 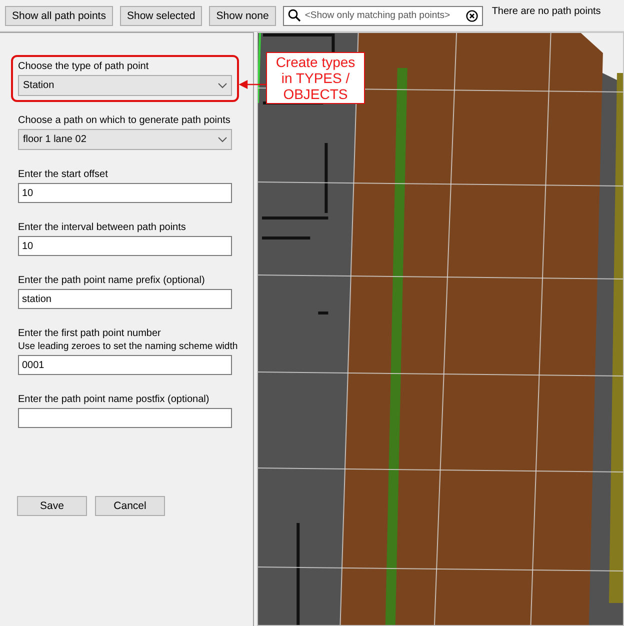 I want to click on field-label: Enter the path point name prefix (optional), so click(x=112, y=280).